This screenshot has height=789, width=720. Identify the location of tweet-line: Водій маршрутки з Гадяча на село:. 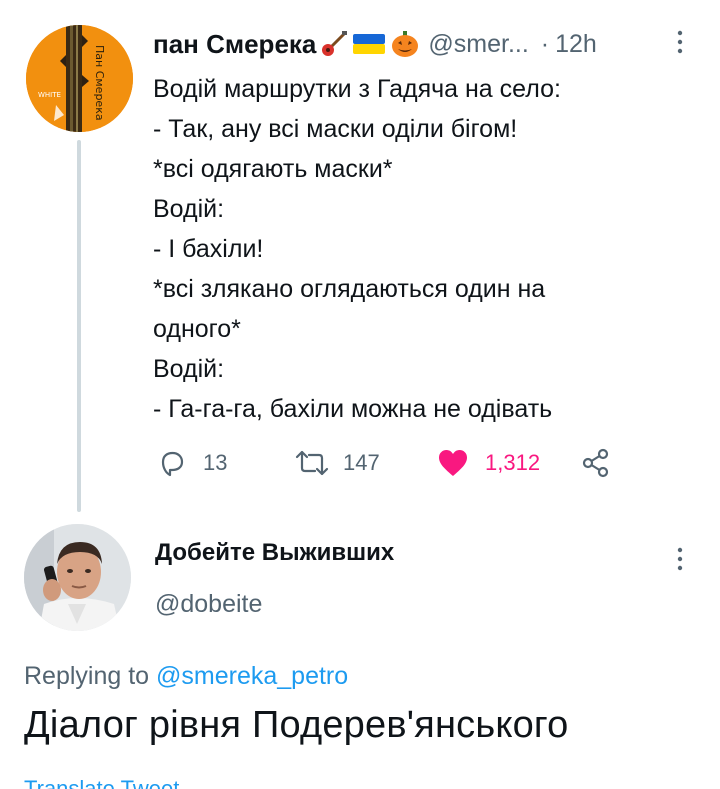
(357, 89).